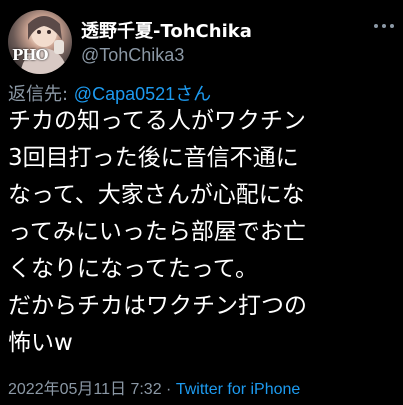 The height and width of the screenshot is (405, 403). What do you see at coordinates (153, 158) in the screenshot?
I see `tweet-line: 3回目打った後に音信不通に` at bounding box center [153, 158].